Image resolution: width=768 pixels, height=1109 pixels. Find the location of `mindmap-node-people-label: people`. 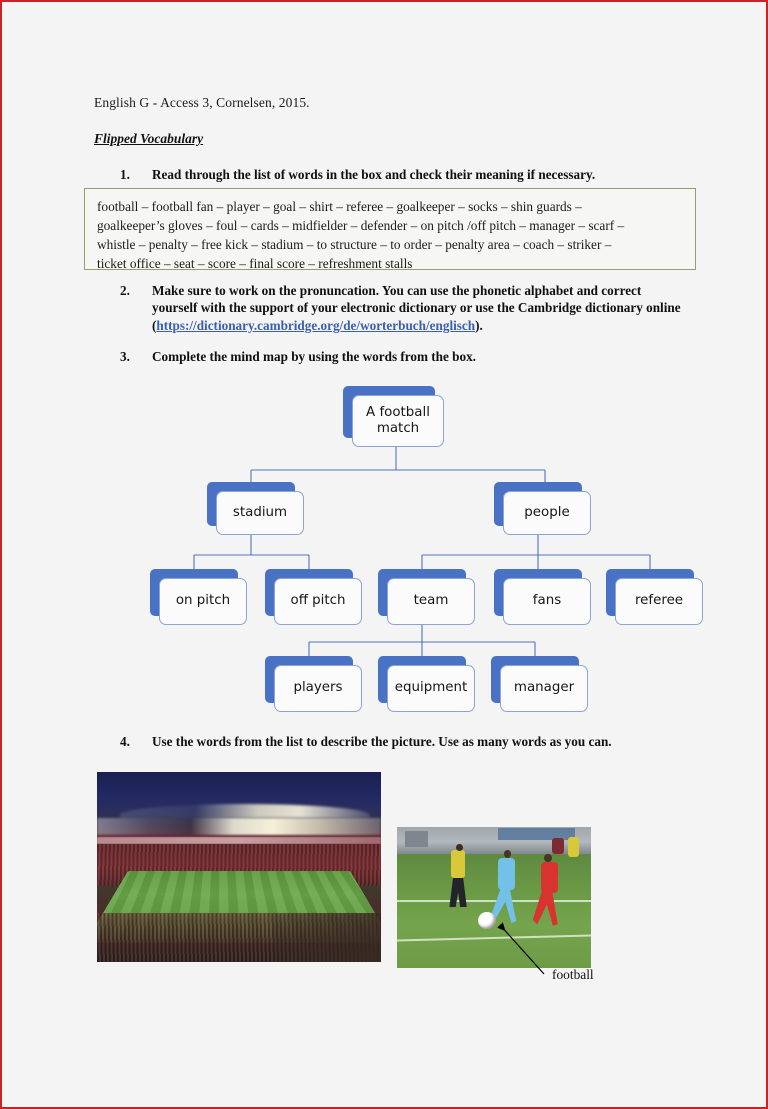

mindmap-node-people-label: people is located at coordinates (547, 513).